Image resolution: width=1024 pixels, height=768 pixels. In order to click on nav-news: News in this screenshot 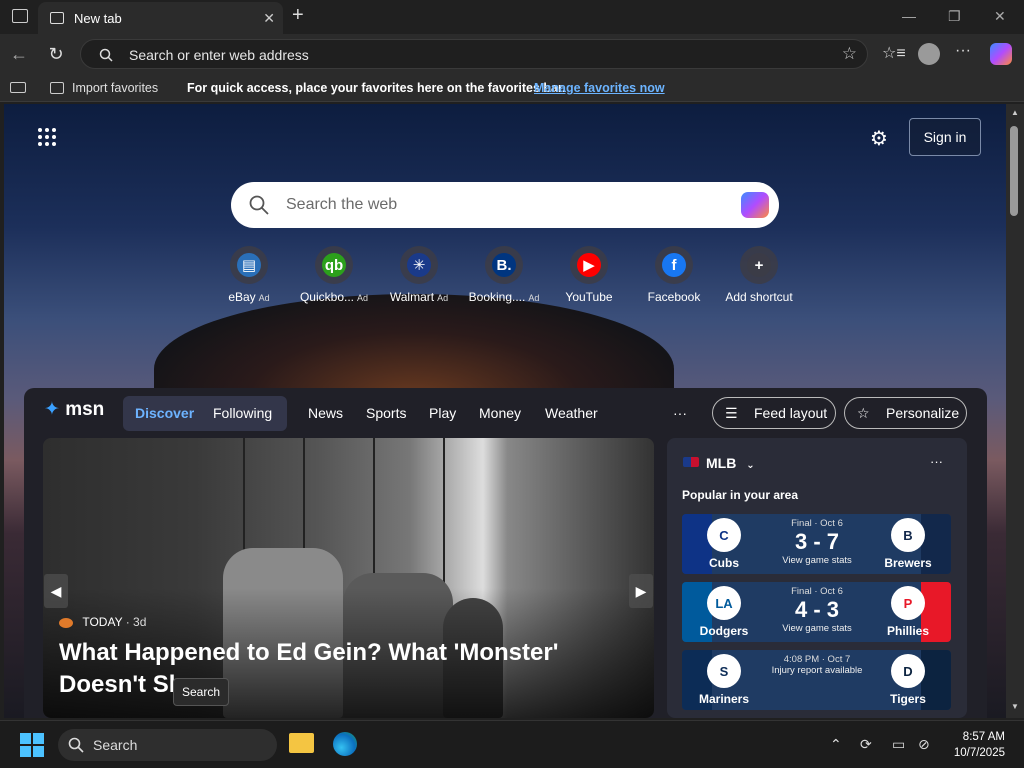, I will do `click(325, 413)`.